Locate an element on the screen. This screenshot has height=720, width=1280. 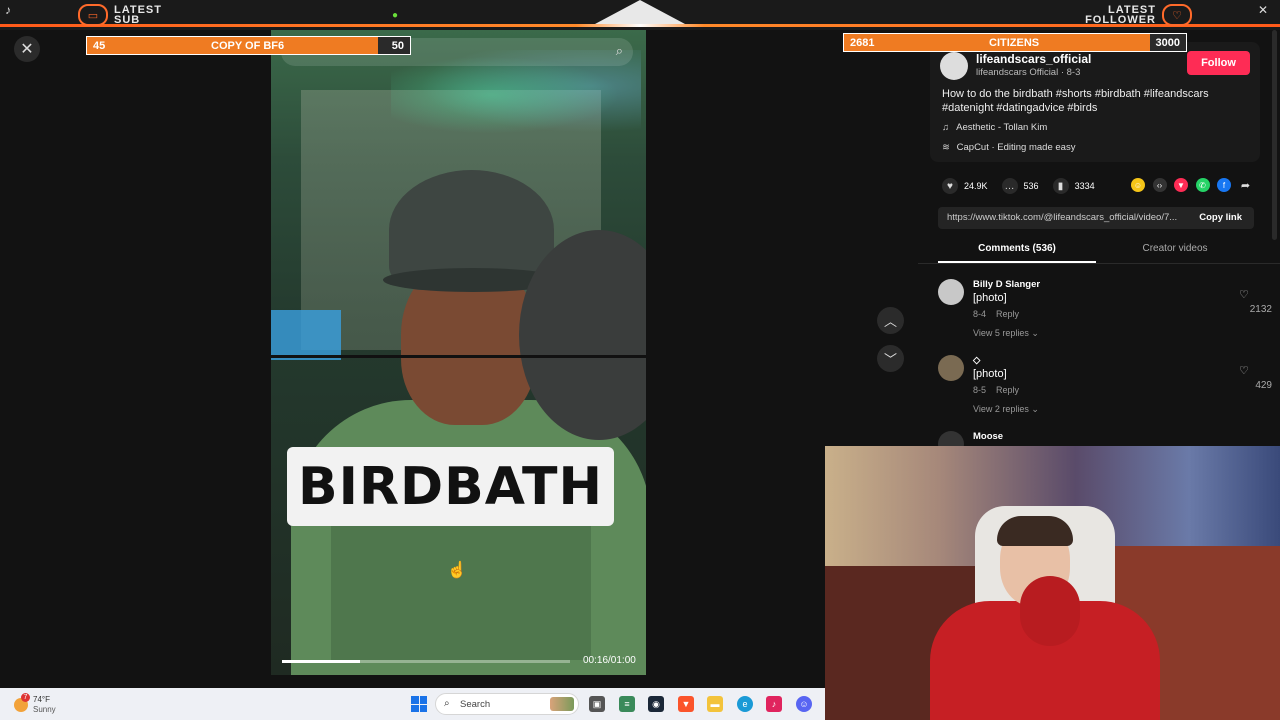
sub-goal-target: 50 is located at coordinates (397, 46).